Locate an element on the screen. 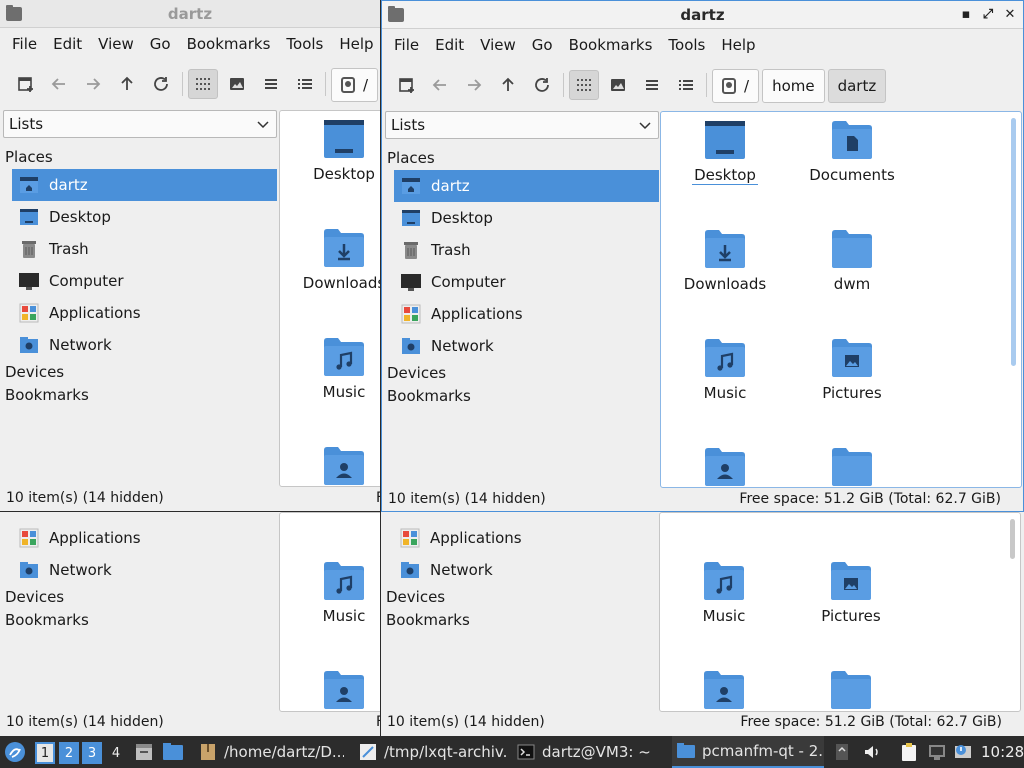  breadcrumb-dartz: dartz is located at coordinates (857, 86).